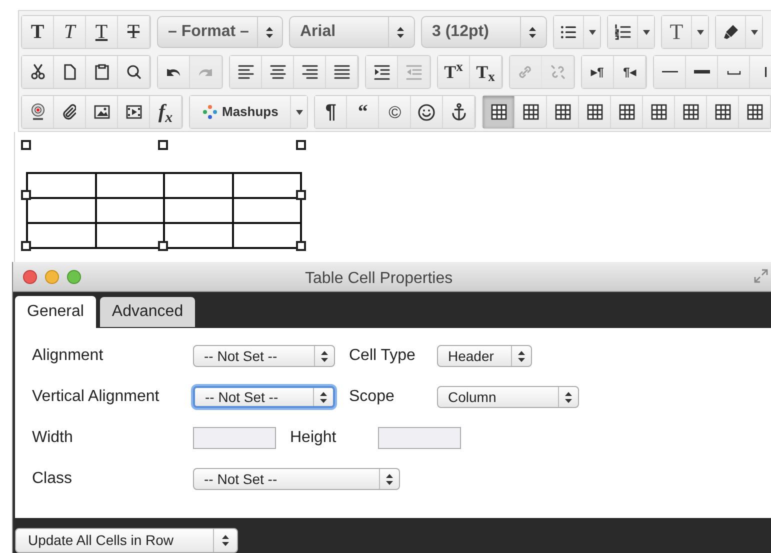  Describe the element at coordinates (598, 72) in the screenshot. I see `toolbar-button: ▸¶` at that location.